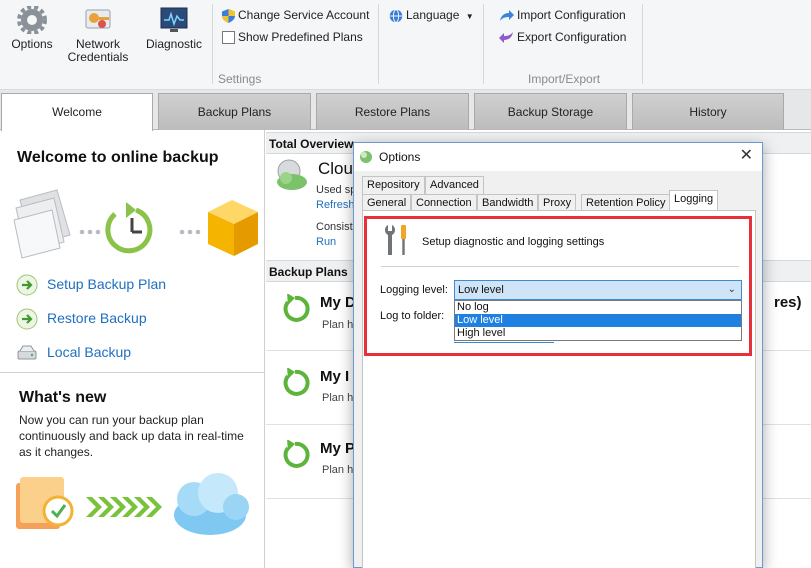  Describe the element at coordinates (335, 376) in the screenshot. I see `plan-name: My I` at that location.